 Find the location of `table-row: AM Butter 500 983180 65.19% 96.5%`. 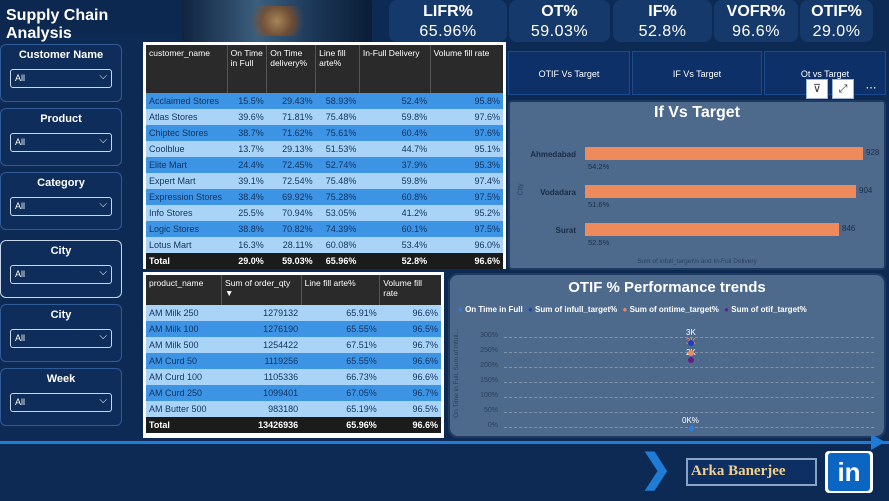

table-row: AM Butter 500 983180 65.19% 96.5% is located at coordinates (293, 409).